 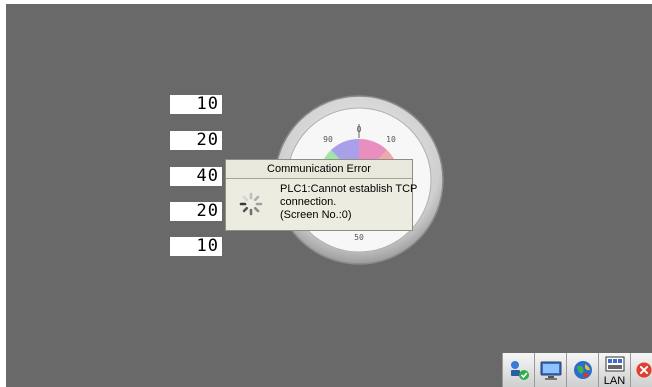 What do you see at coordinates (359, 129) in the screenshot?
I see `gauge-tick-label-0: 0` at bounding box center [359, 129].